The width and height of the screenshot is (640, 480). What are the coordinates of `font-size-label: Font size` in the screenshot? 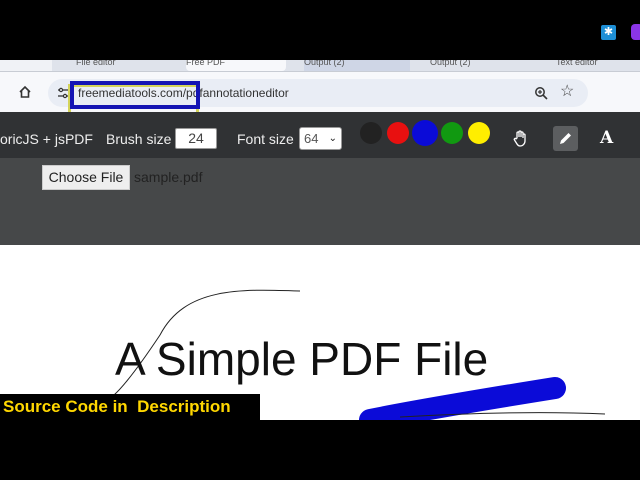 It's located at (265, 139).